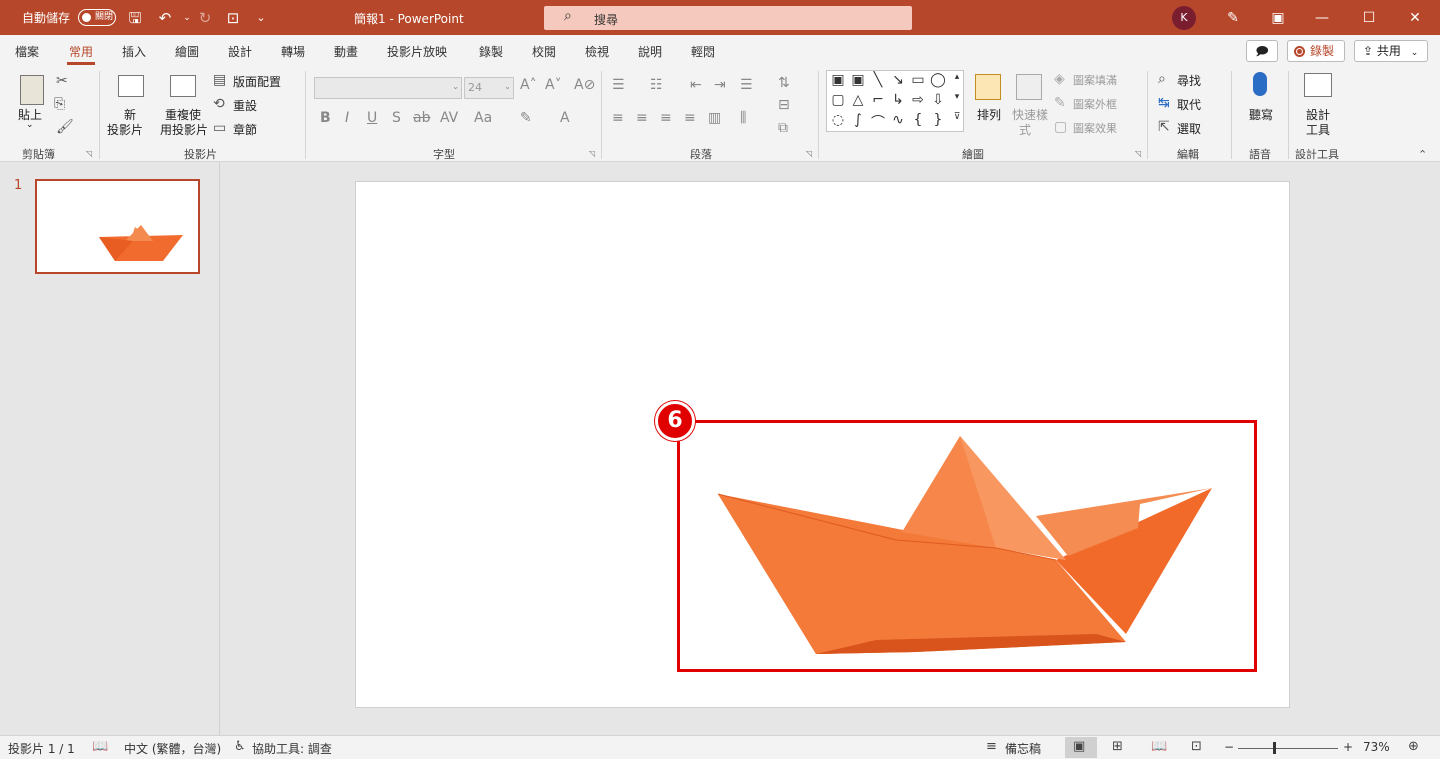  I want to click on customize-quick-access-icon: ⌄, so click(261, 18).